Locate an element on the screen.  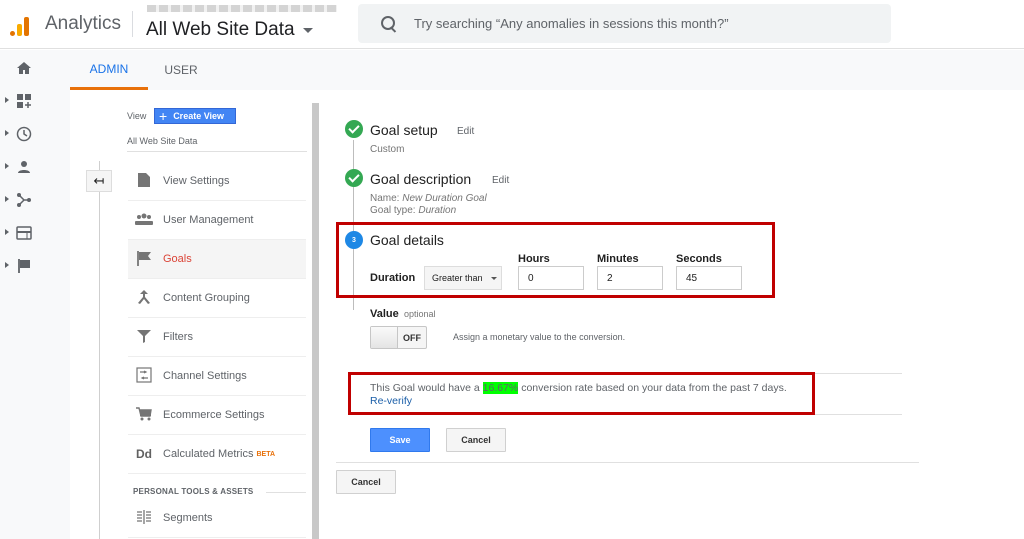
acquisition-icon is located at coordinates (24, 200).